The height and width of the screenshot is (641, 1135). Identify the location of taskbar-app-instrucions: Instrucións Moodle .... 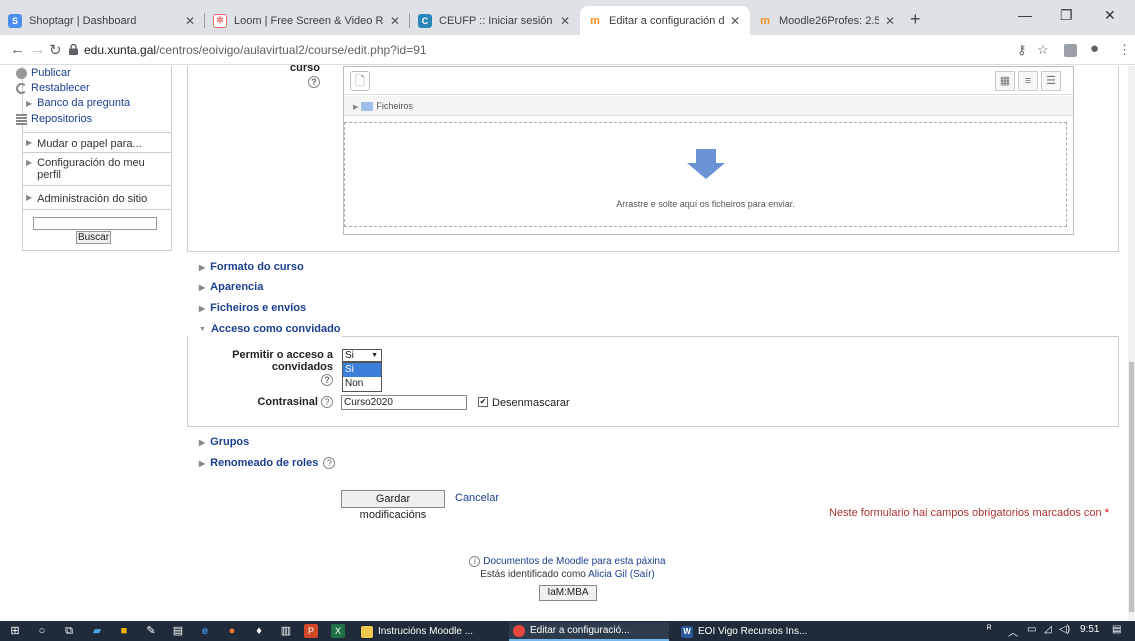
(430, 631).